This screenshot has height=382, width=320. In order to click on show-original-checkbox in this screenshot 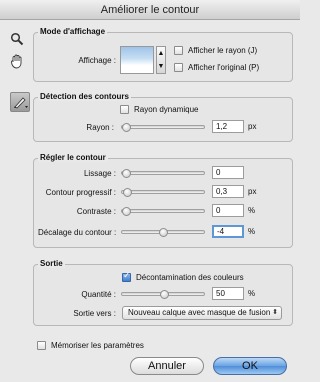, I will do `click(178, 67)`.